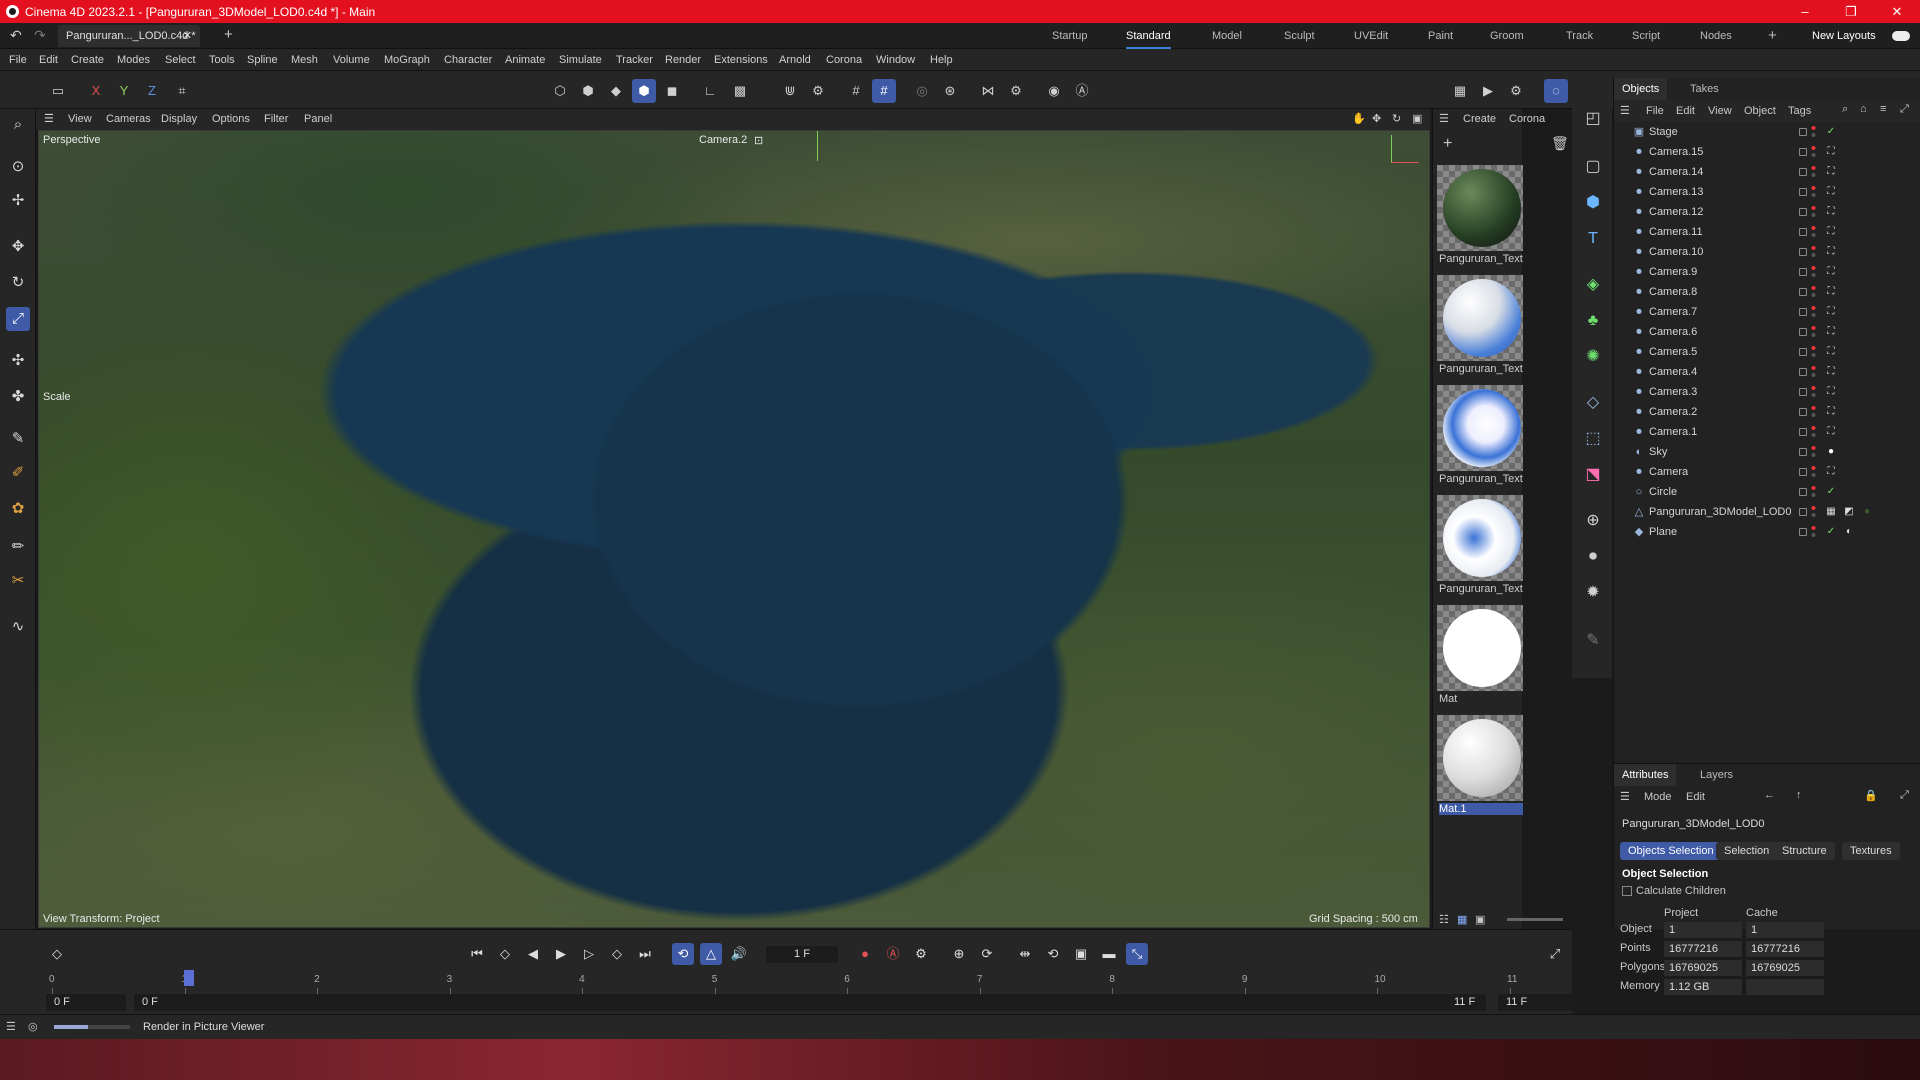 The image size is (1920, 1080). What do you see at coordinates (1799, 795) in the screenshot?
I see `up-arrow-icon: ↑` at bounding box center [1799, 795].